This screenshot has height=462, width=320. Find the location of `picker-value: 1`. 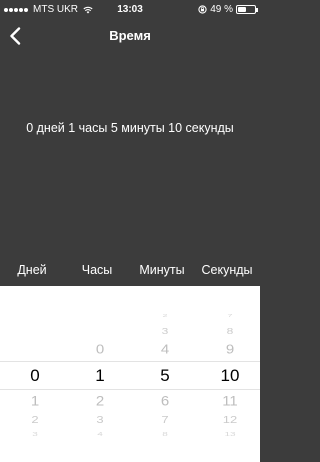

picker-value: 1 is located at coordinates (35, 401).